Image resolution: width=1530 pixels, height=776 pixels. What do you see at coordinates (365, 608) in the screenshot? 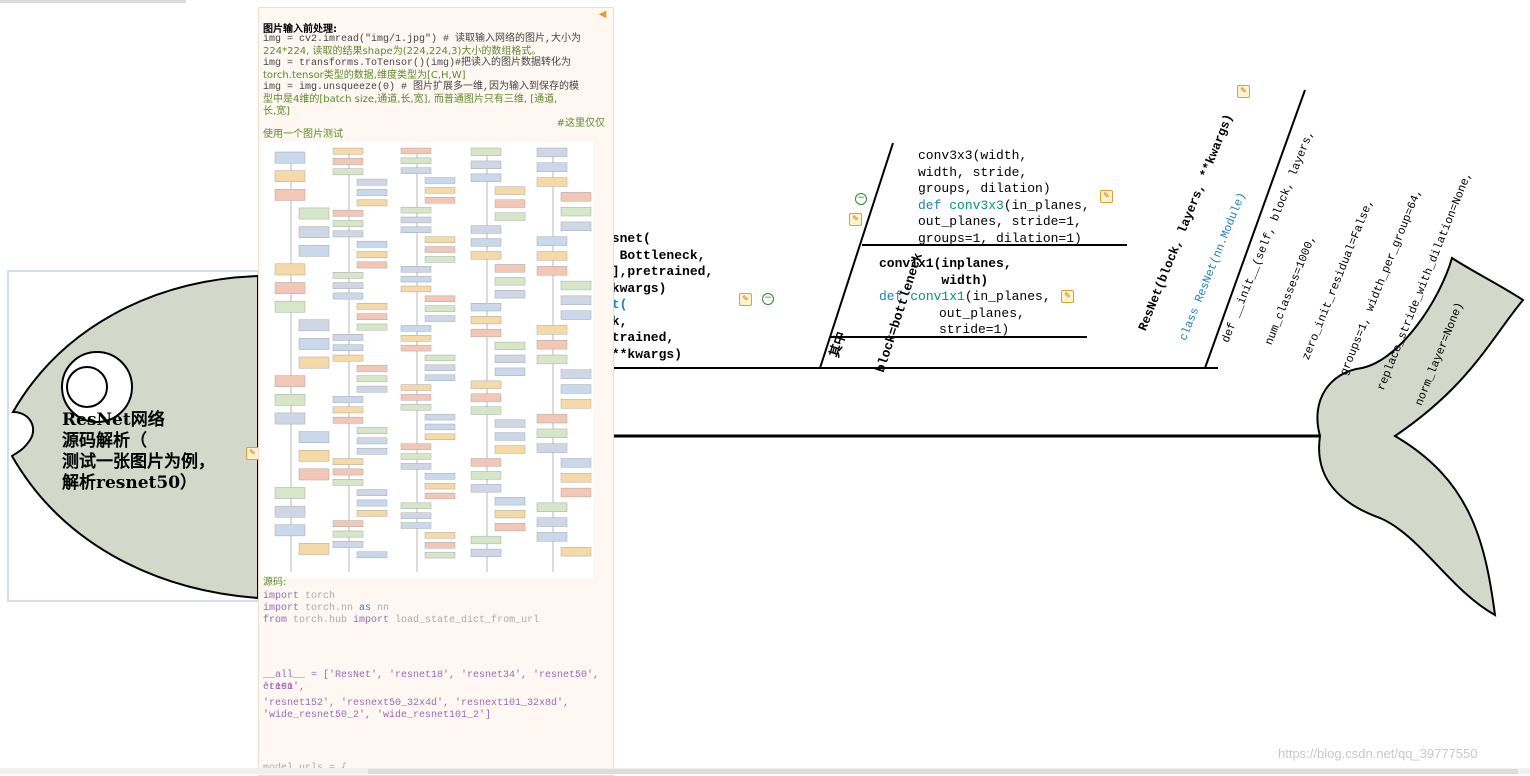
I see `as-keyword: as` at bounding box center [365, 608].